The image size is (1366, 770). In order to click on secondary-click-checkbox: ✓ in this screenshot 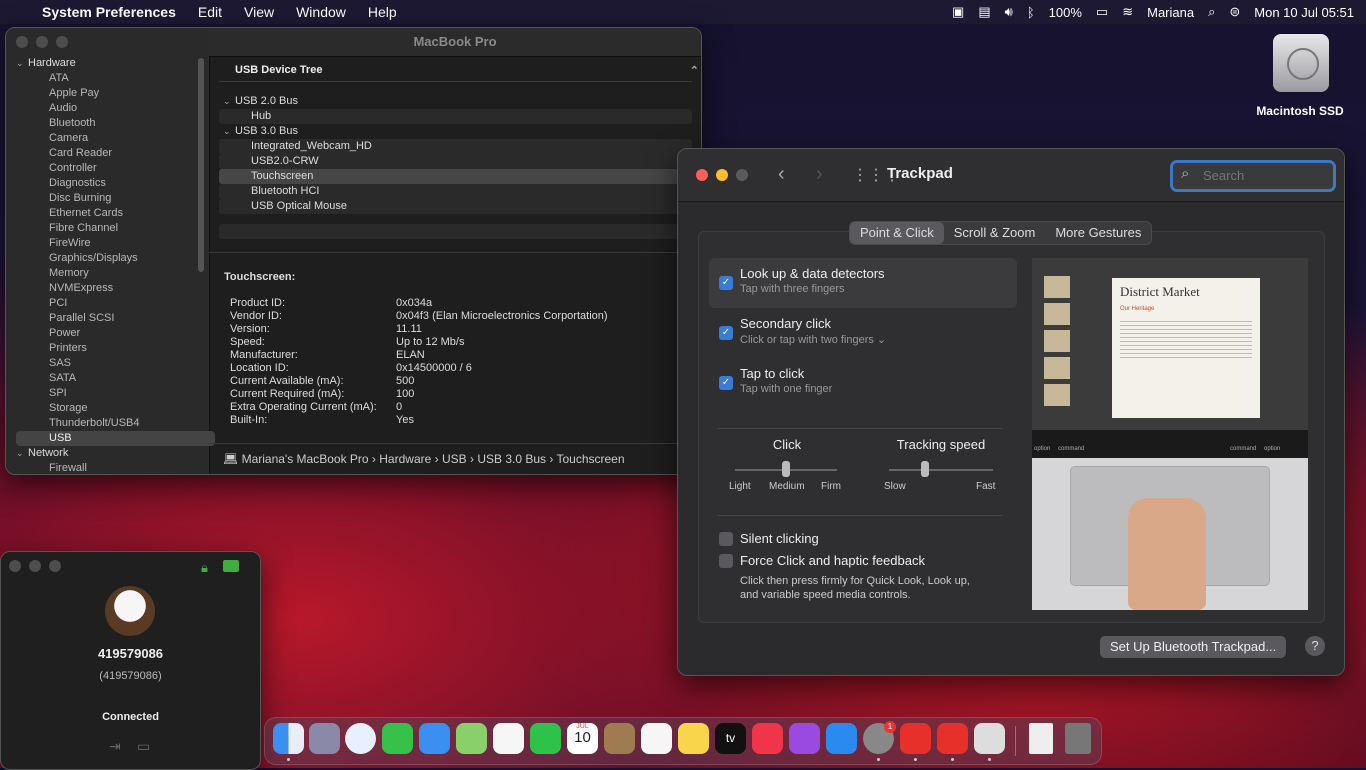, I will do `click(726, 333)`.